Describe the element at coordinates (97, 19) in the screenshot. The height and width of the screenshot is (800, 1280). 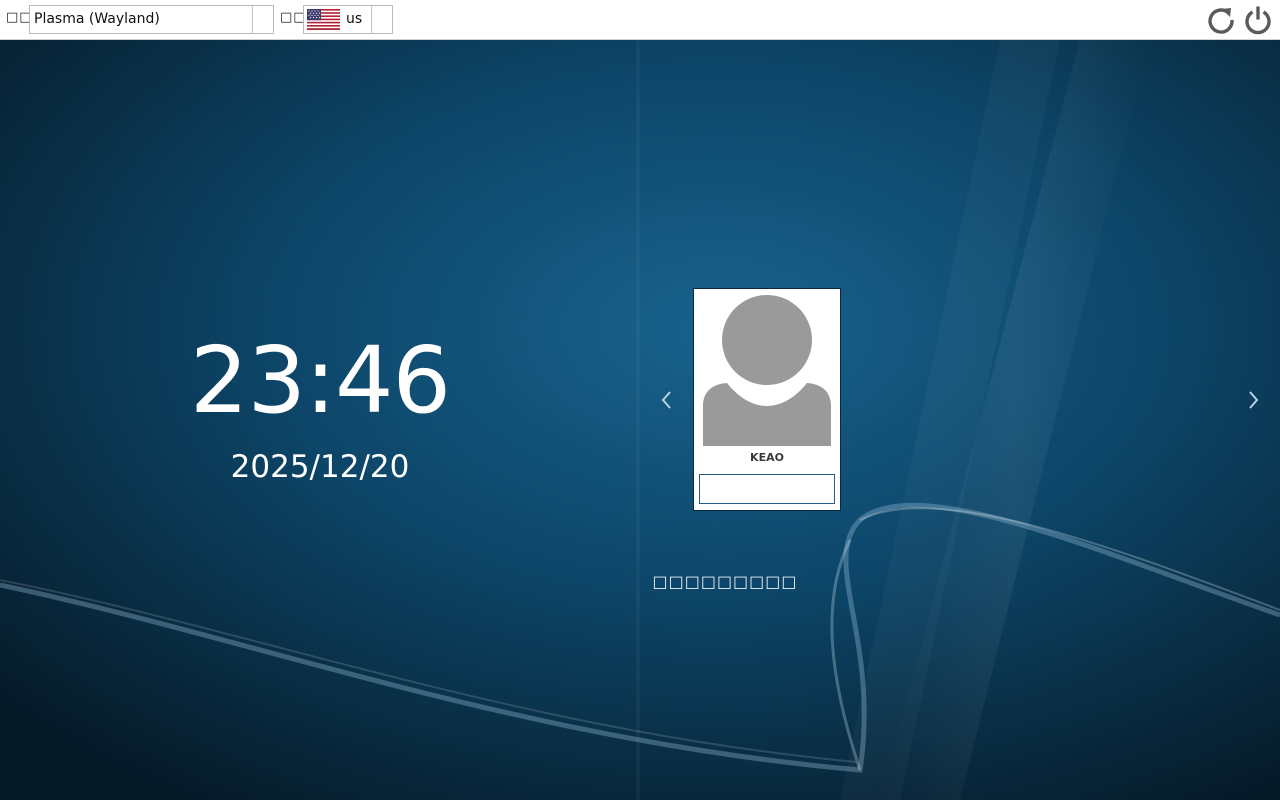
I see `session-value: Plasma (Wayland)` at that location.